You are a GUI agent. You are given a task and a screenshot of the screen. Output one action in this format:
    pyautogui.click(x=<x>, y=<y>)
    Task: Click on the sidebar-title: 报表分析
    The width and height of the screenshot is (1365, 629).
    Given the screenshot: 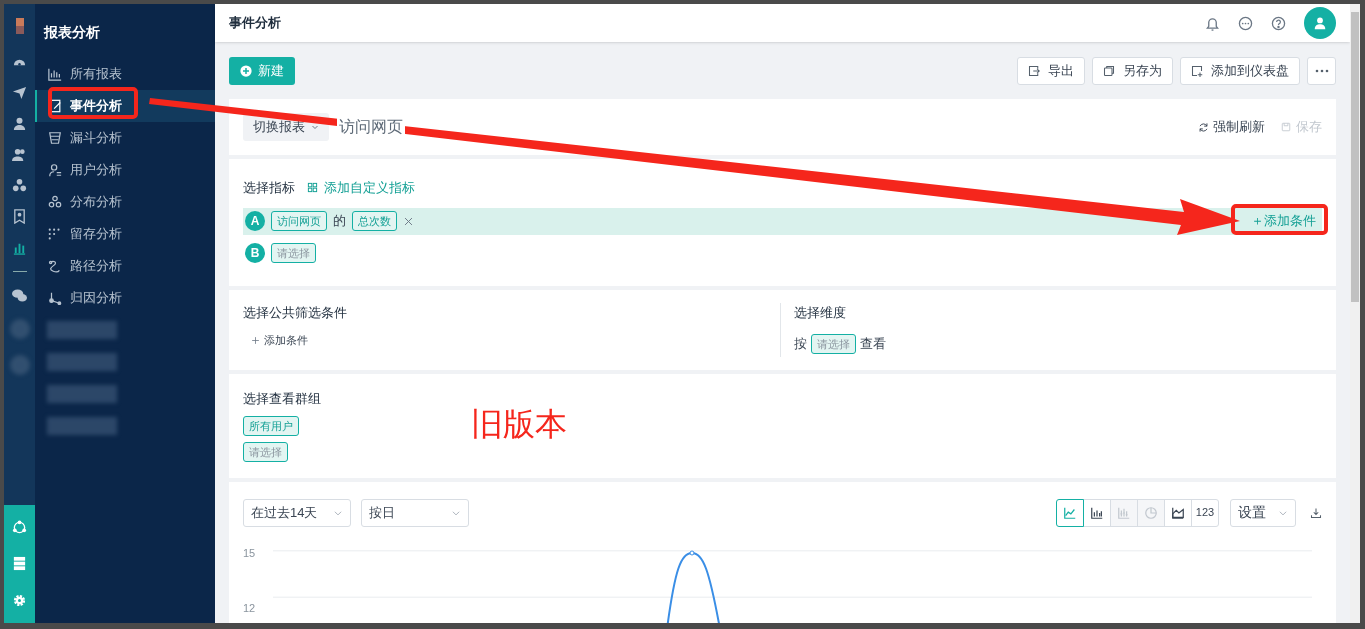 What is the action you would take?
    pyautogui.click(x=71, y=32)
    